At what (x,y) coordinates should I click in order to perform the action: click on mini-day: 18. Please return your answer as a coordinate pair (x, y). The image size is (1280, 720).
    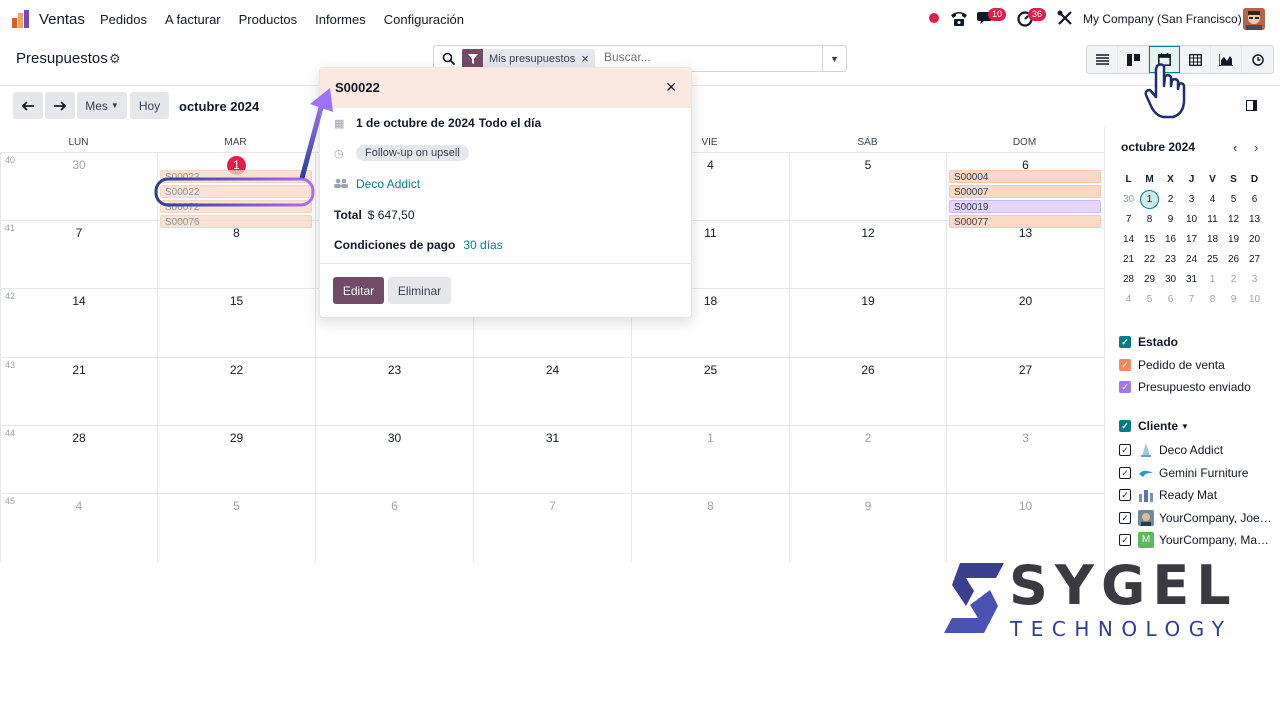
    Looking at the image, I should click on (1212, 239).